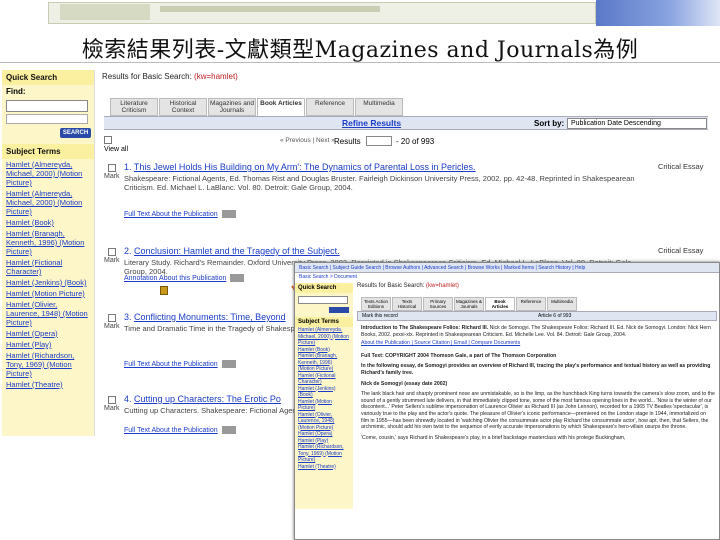 Image resolution: width=720 pixels, height=540 pixels. What do you see at coordinates (379, 107) in the screenshot?
I see `tab-5: Multimedia` at bounding box center [379, 107].